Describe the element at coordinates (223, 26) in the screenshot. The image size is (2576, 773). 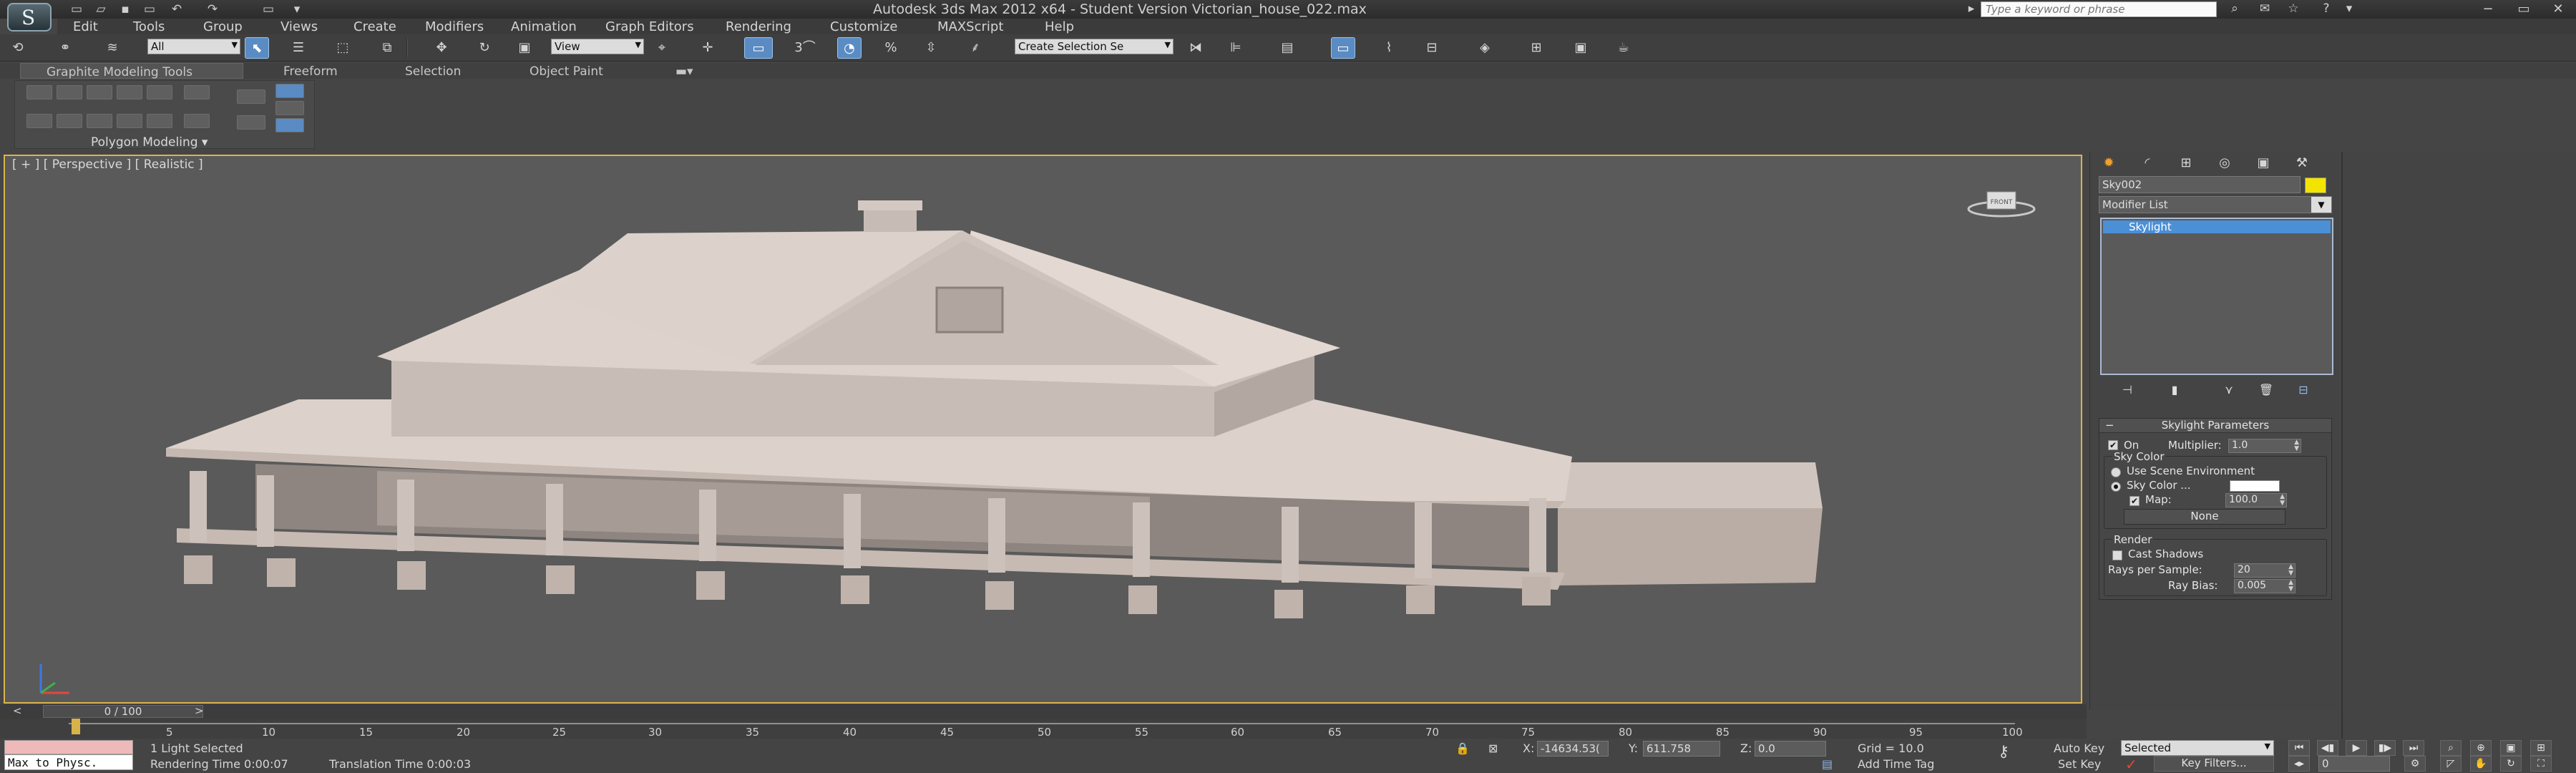
I see `menu-group: Group` at that location.